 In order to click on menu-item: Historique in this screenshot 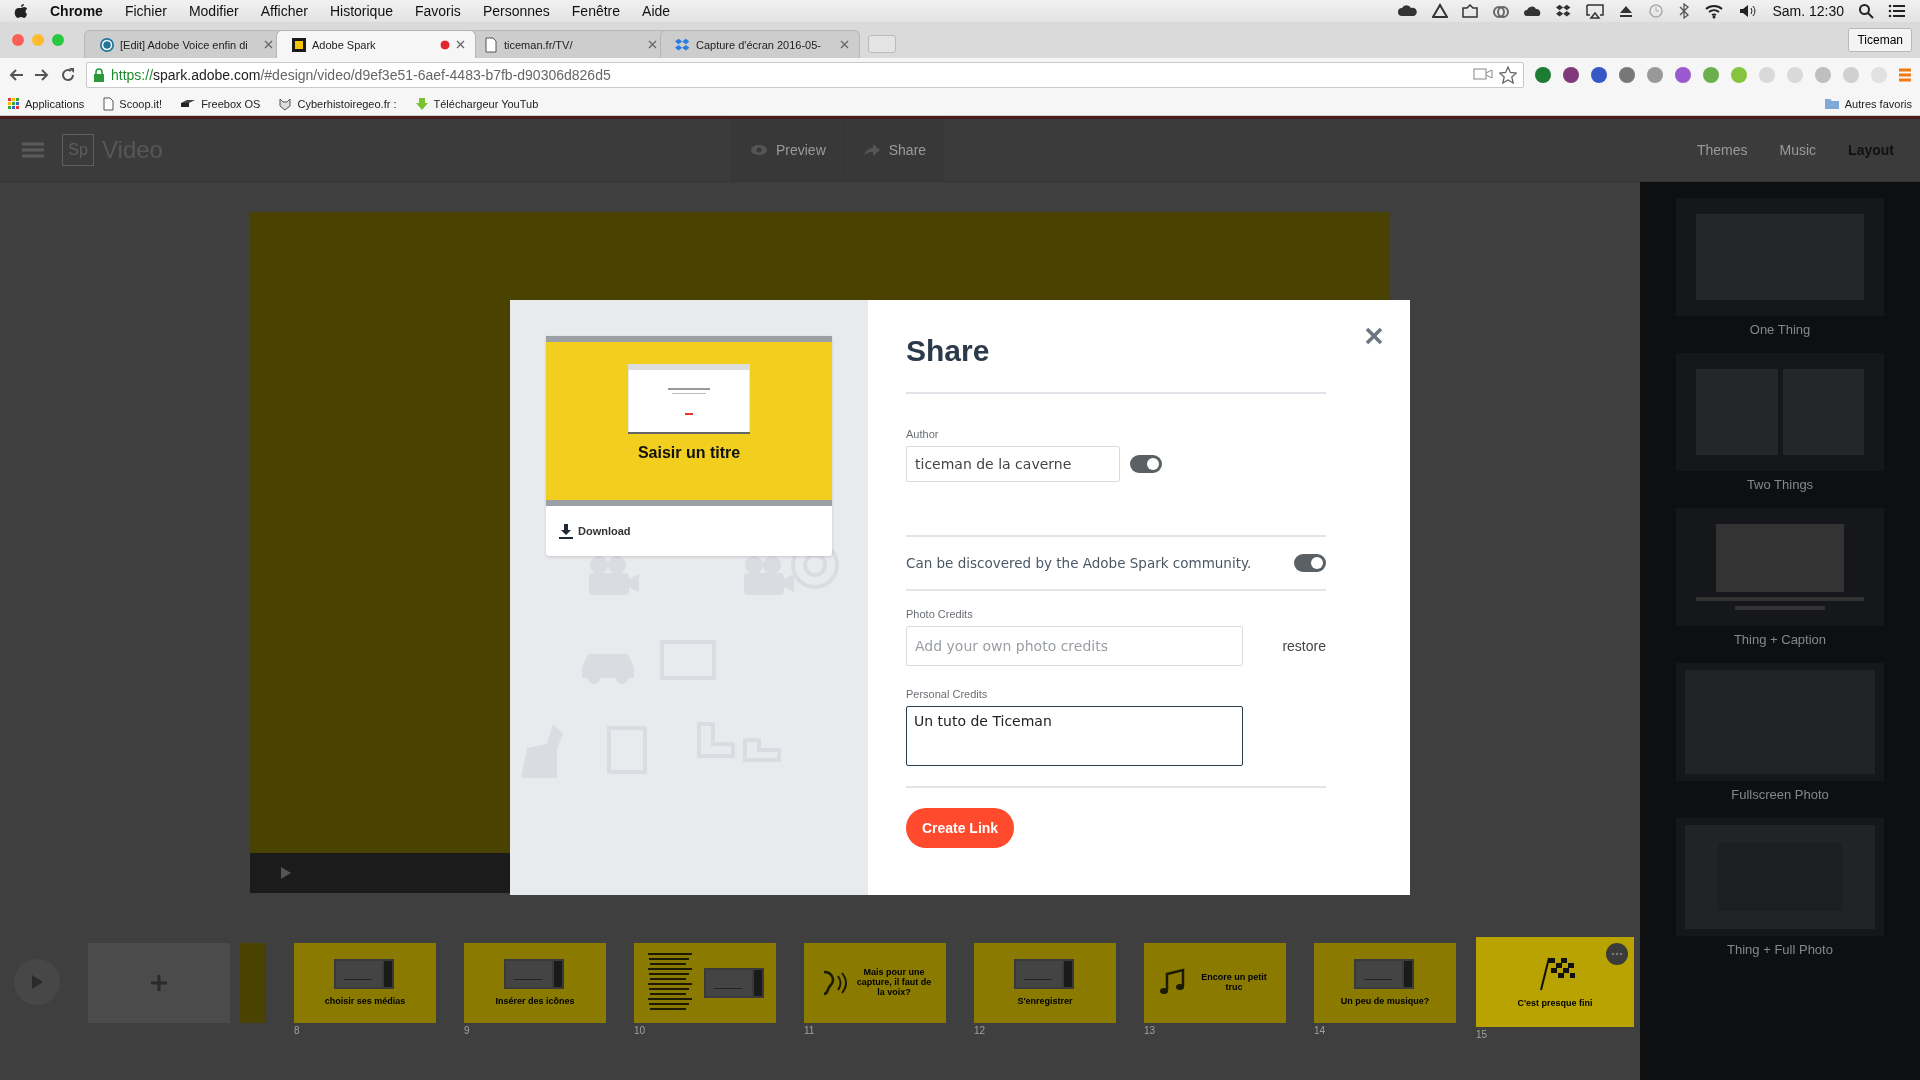, I will do `click(361, 11)`.